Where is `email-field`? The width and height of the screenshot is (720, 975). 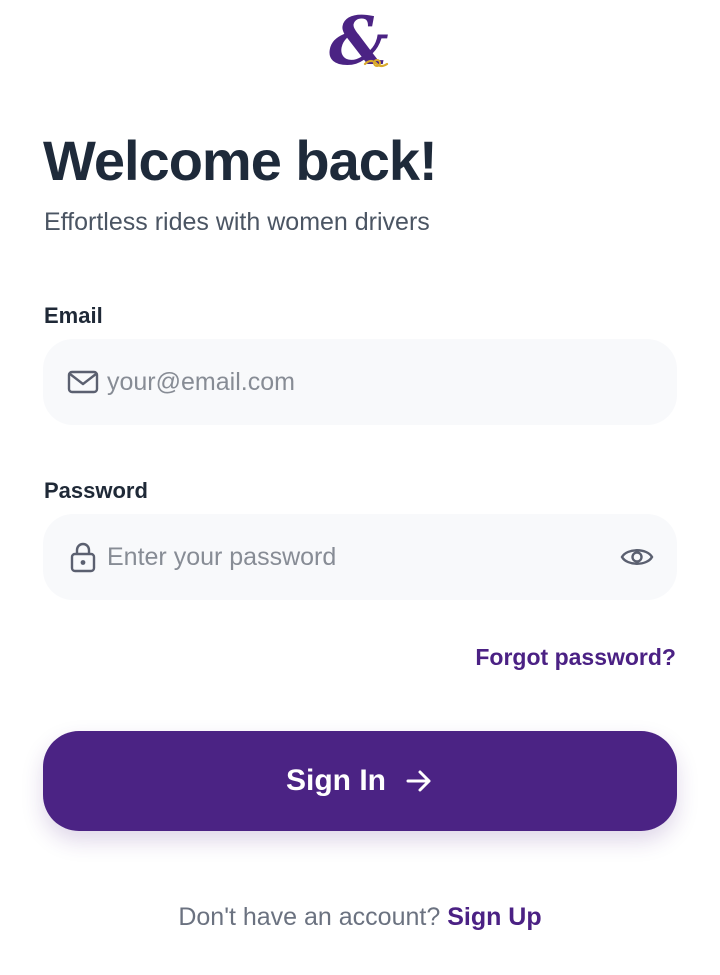 email-field is located at coordinates (360, 382).